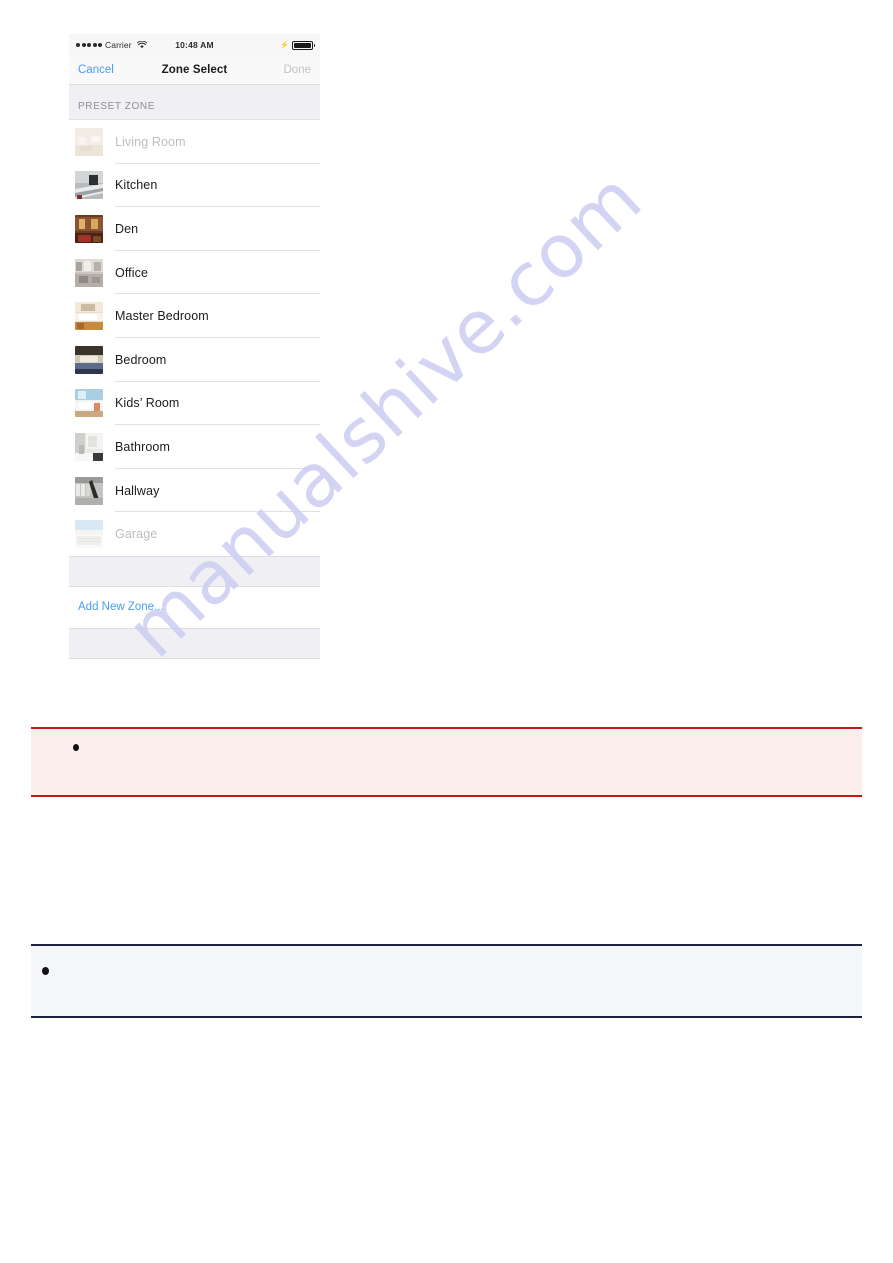 The height and width of the screenshot is (1263, 893). I want to click on list-item: Garage, so click(194, 534).